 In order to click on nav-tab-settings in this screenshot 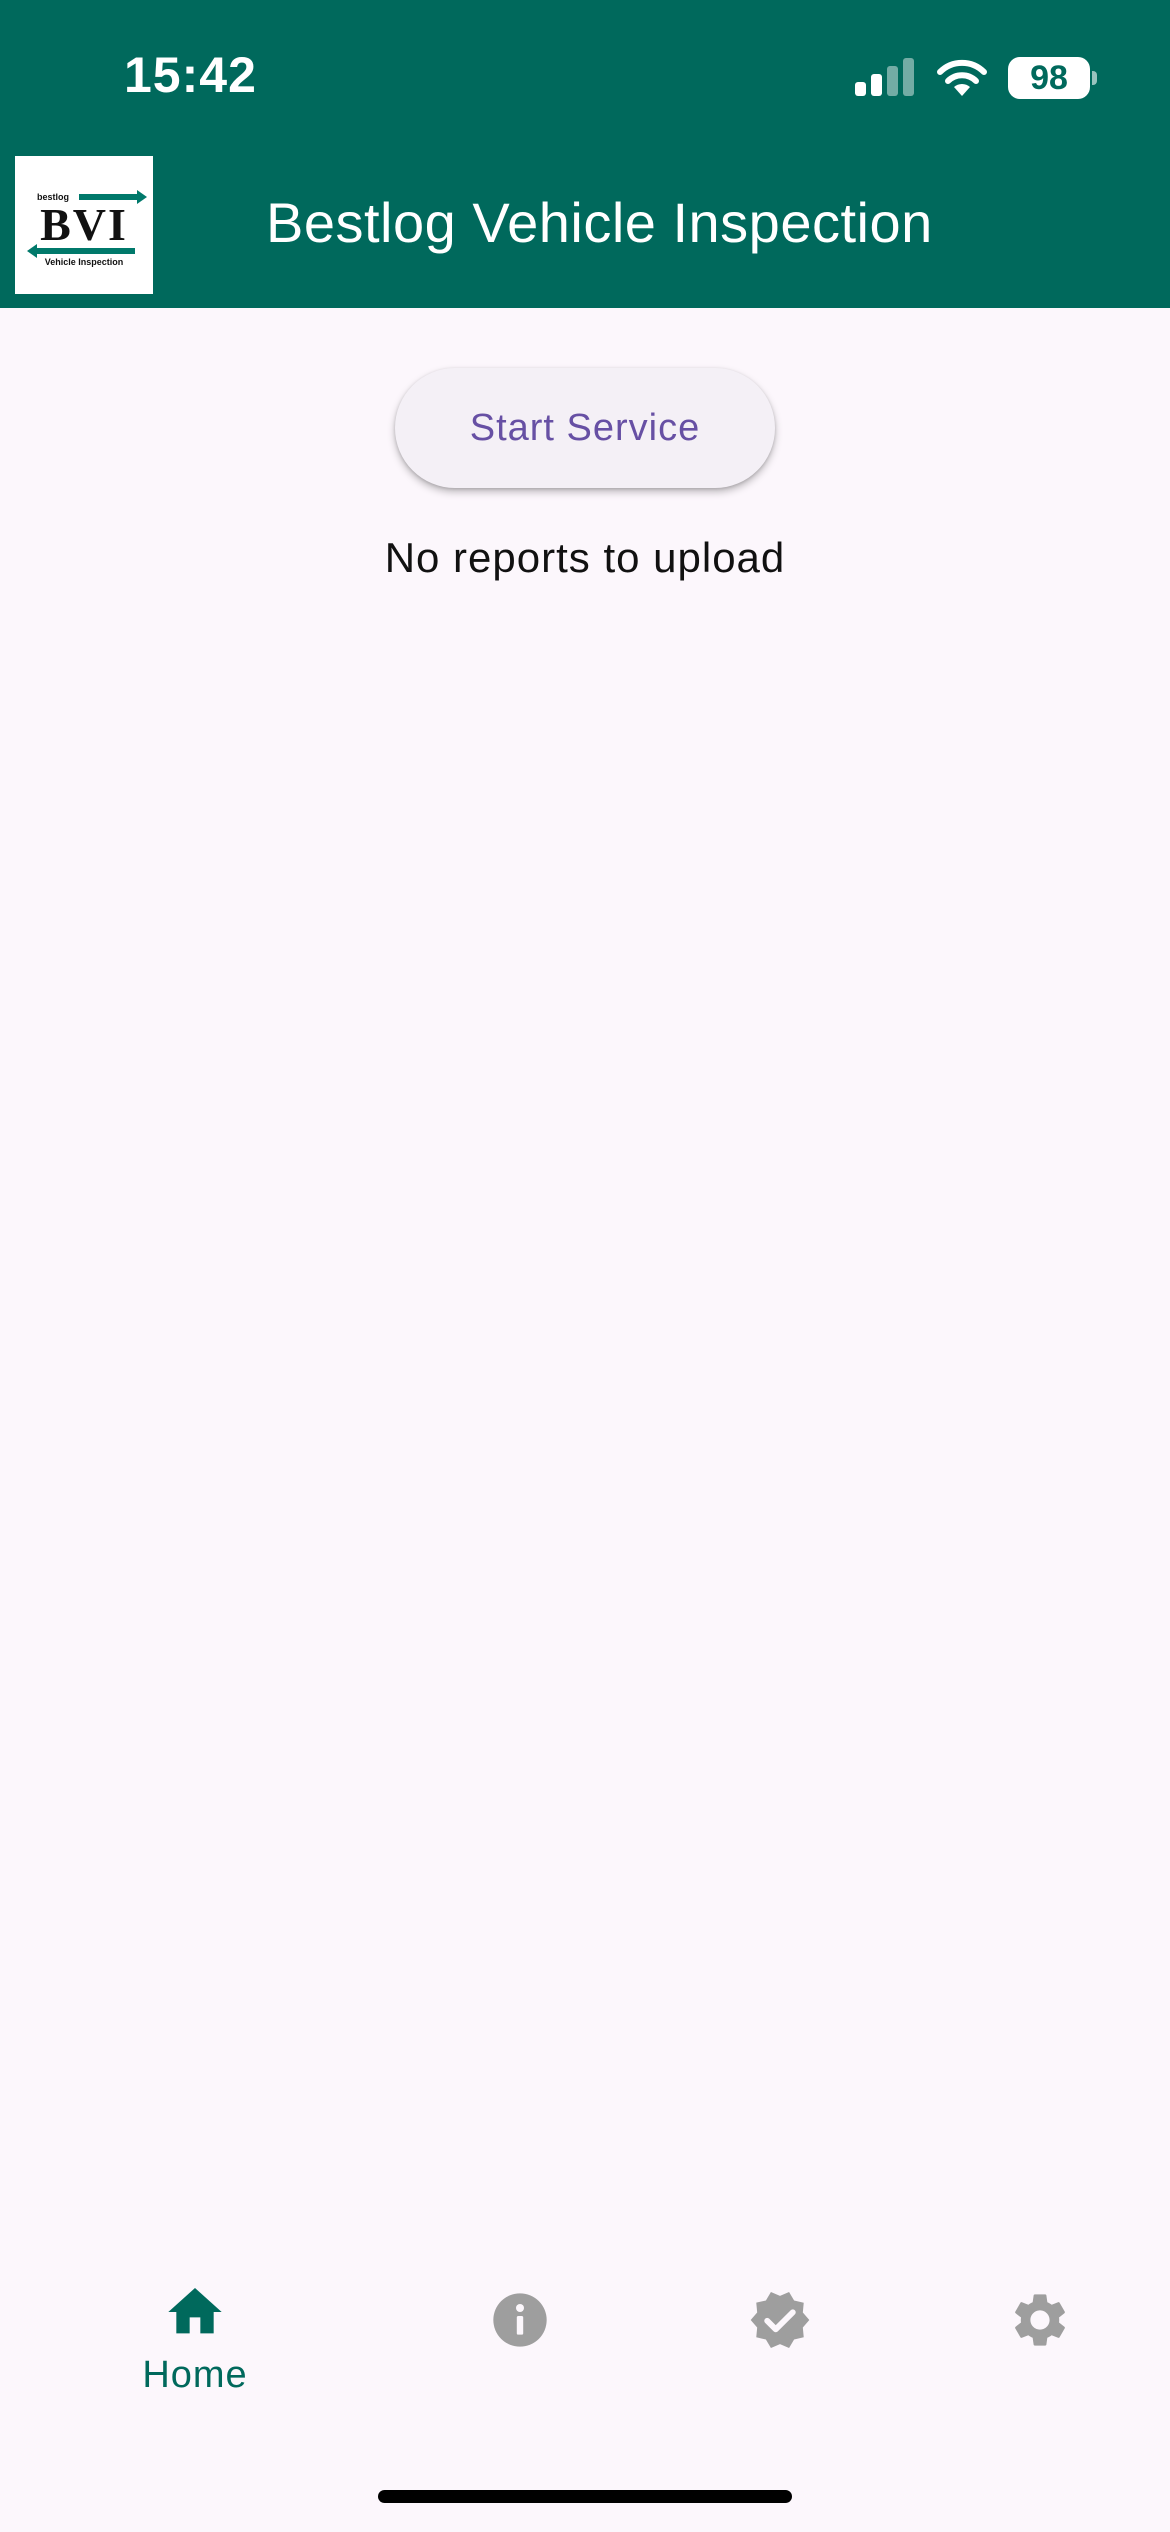, I will do `click(1040, 2330)`.